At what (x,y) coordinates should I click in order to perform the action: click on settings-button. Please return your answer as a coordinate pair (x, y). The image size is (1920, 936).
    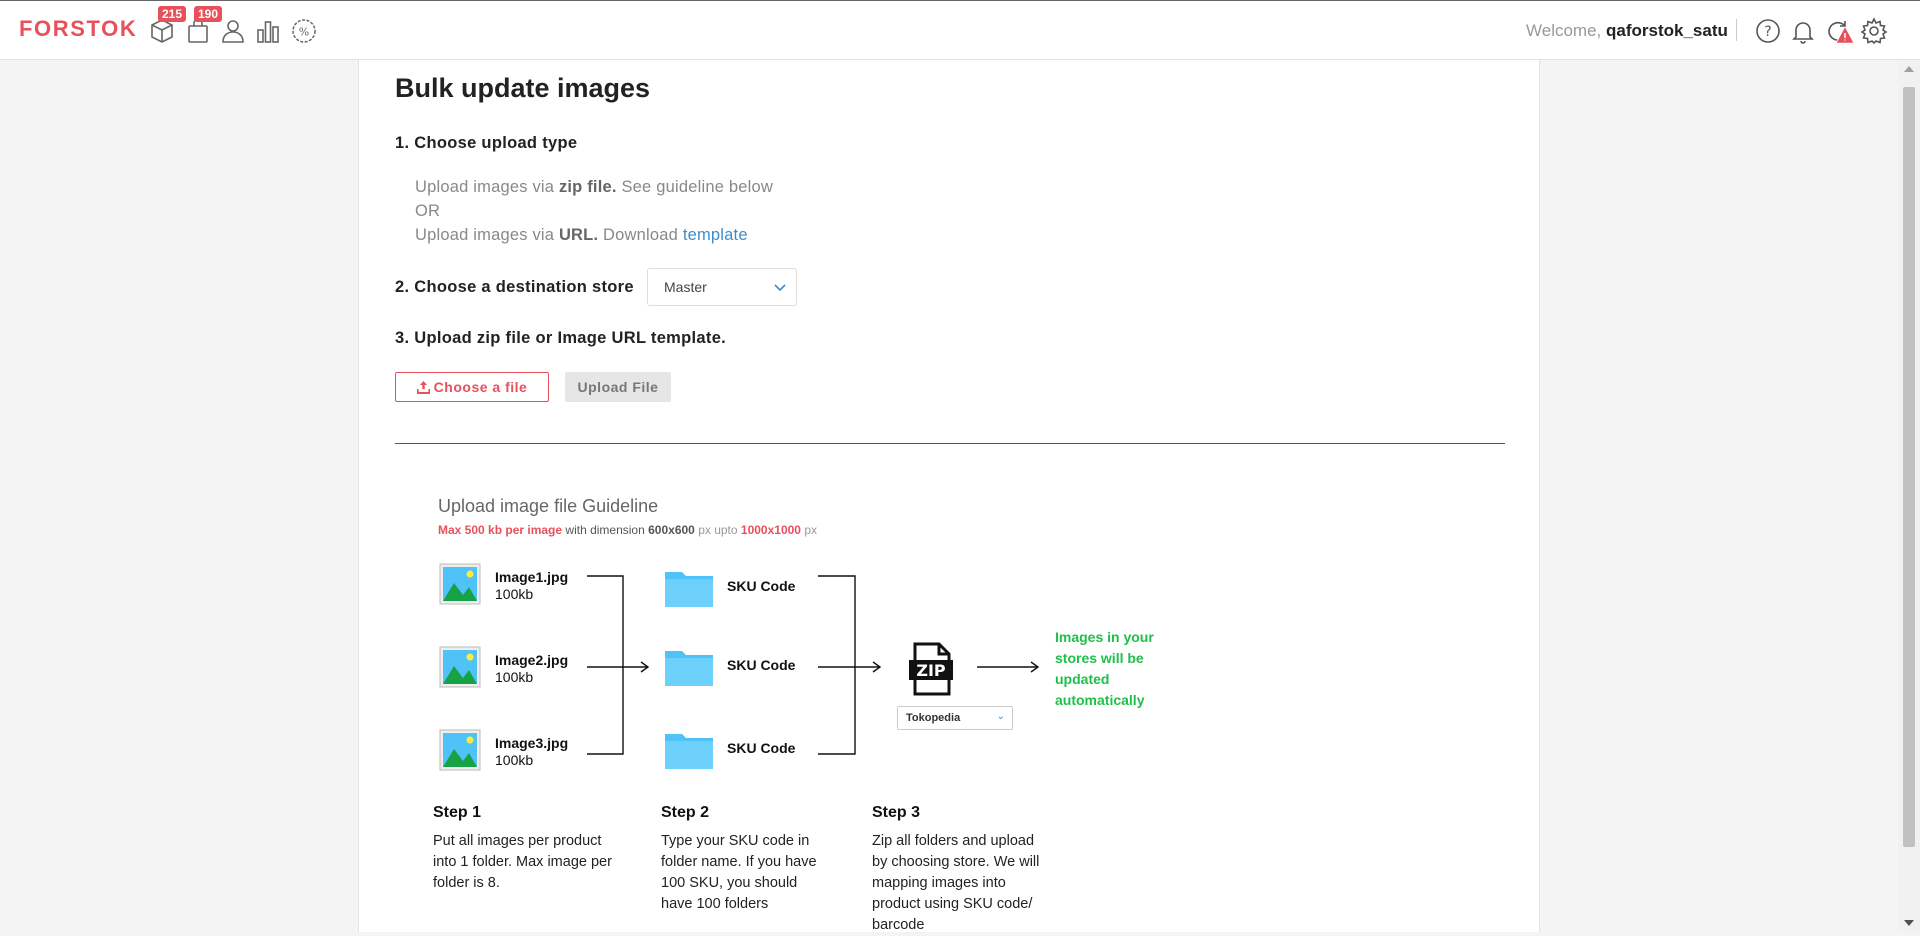
    Looking at the image, I should click on (1874, 31).